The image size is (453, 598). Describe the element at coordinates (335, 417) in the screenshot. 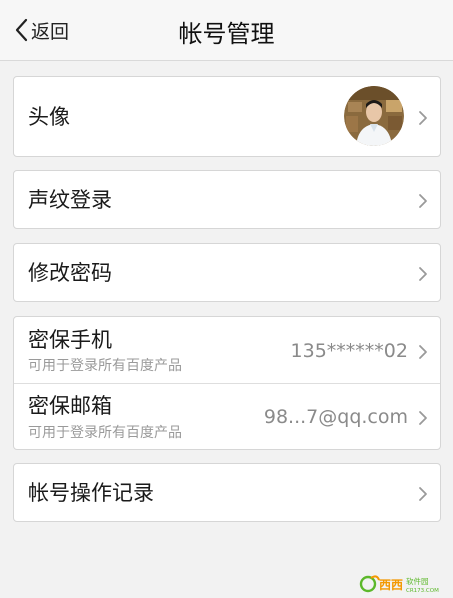

I see `security-email-value: 98...7@qq.com` at that location.